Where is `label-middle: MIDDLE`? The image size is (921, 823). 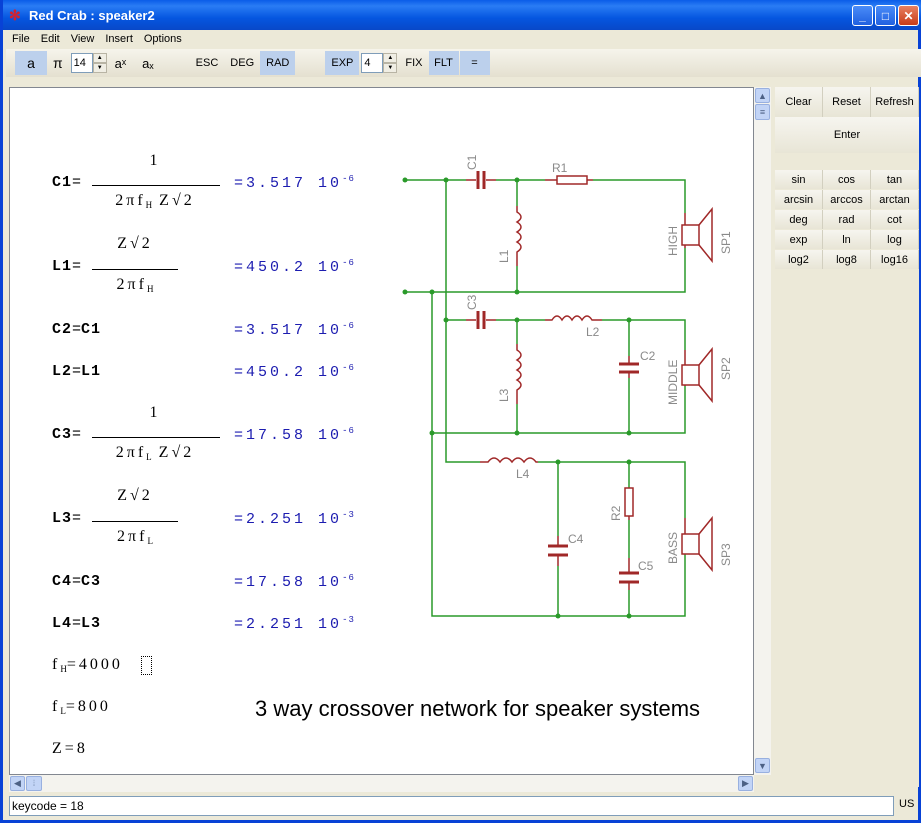
label-middle: MIDDLE is located at coordinates (673, 382).